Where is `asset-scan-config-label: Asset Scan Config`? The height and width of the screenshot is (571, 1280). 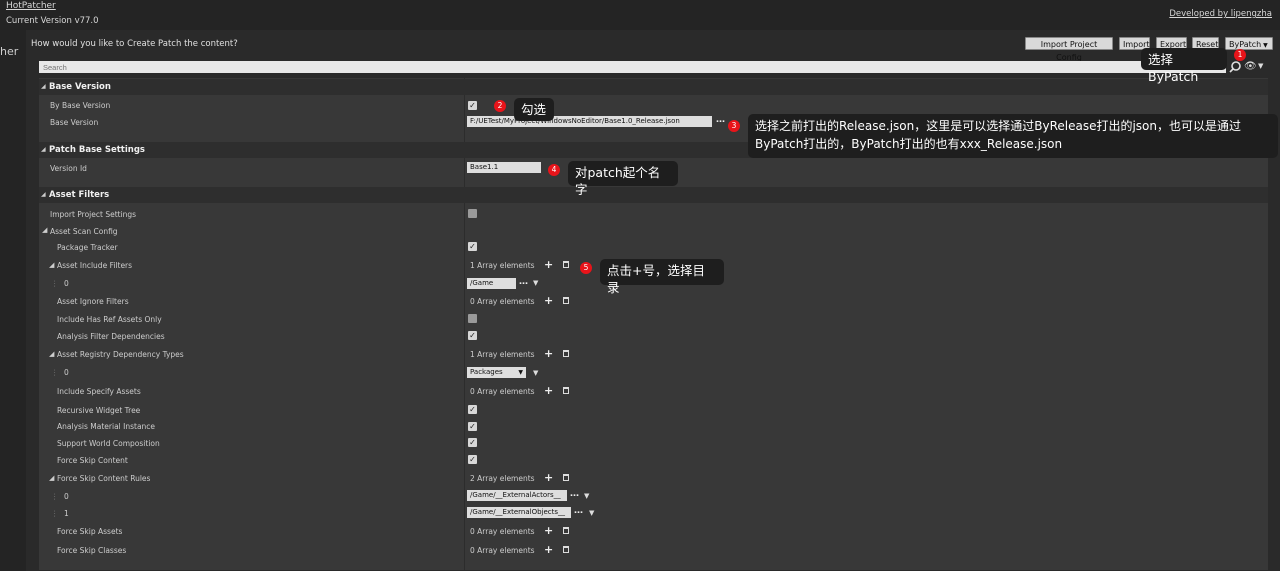
asset-scan-config-label: Asset Scan Config is located at coordinates (84, 231).